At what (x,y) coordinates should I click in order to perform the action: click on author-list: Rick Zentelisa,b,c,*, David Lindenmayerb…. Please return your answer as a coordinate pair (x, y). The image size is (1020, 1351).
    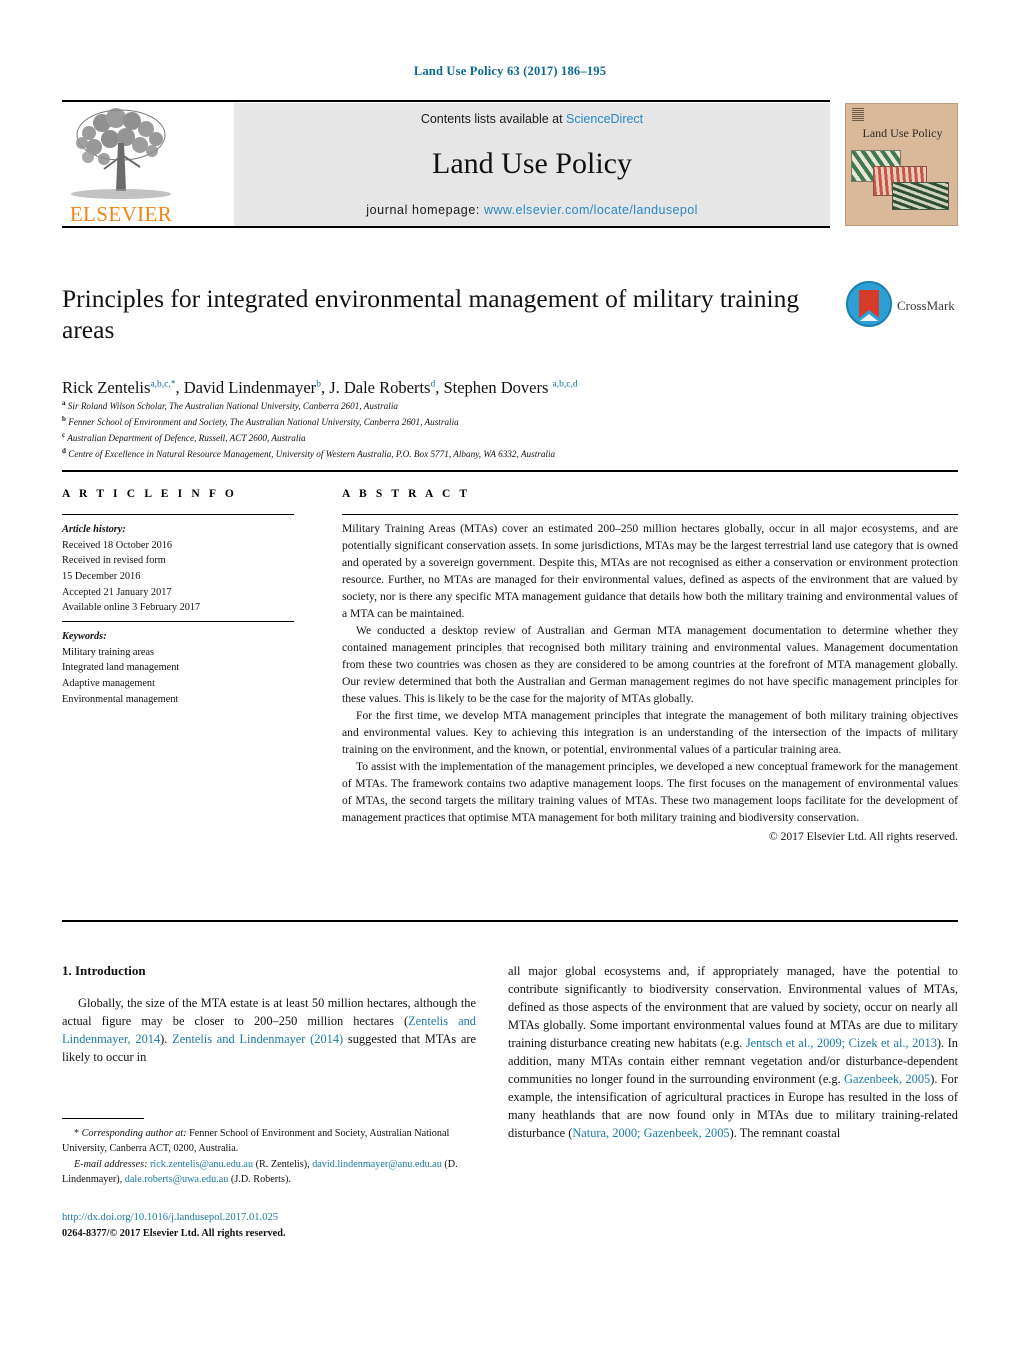
    Looking at the image, I should click on (320, 387).